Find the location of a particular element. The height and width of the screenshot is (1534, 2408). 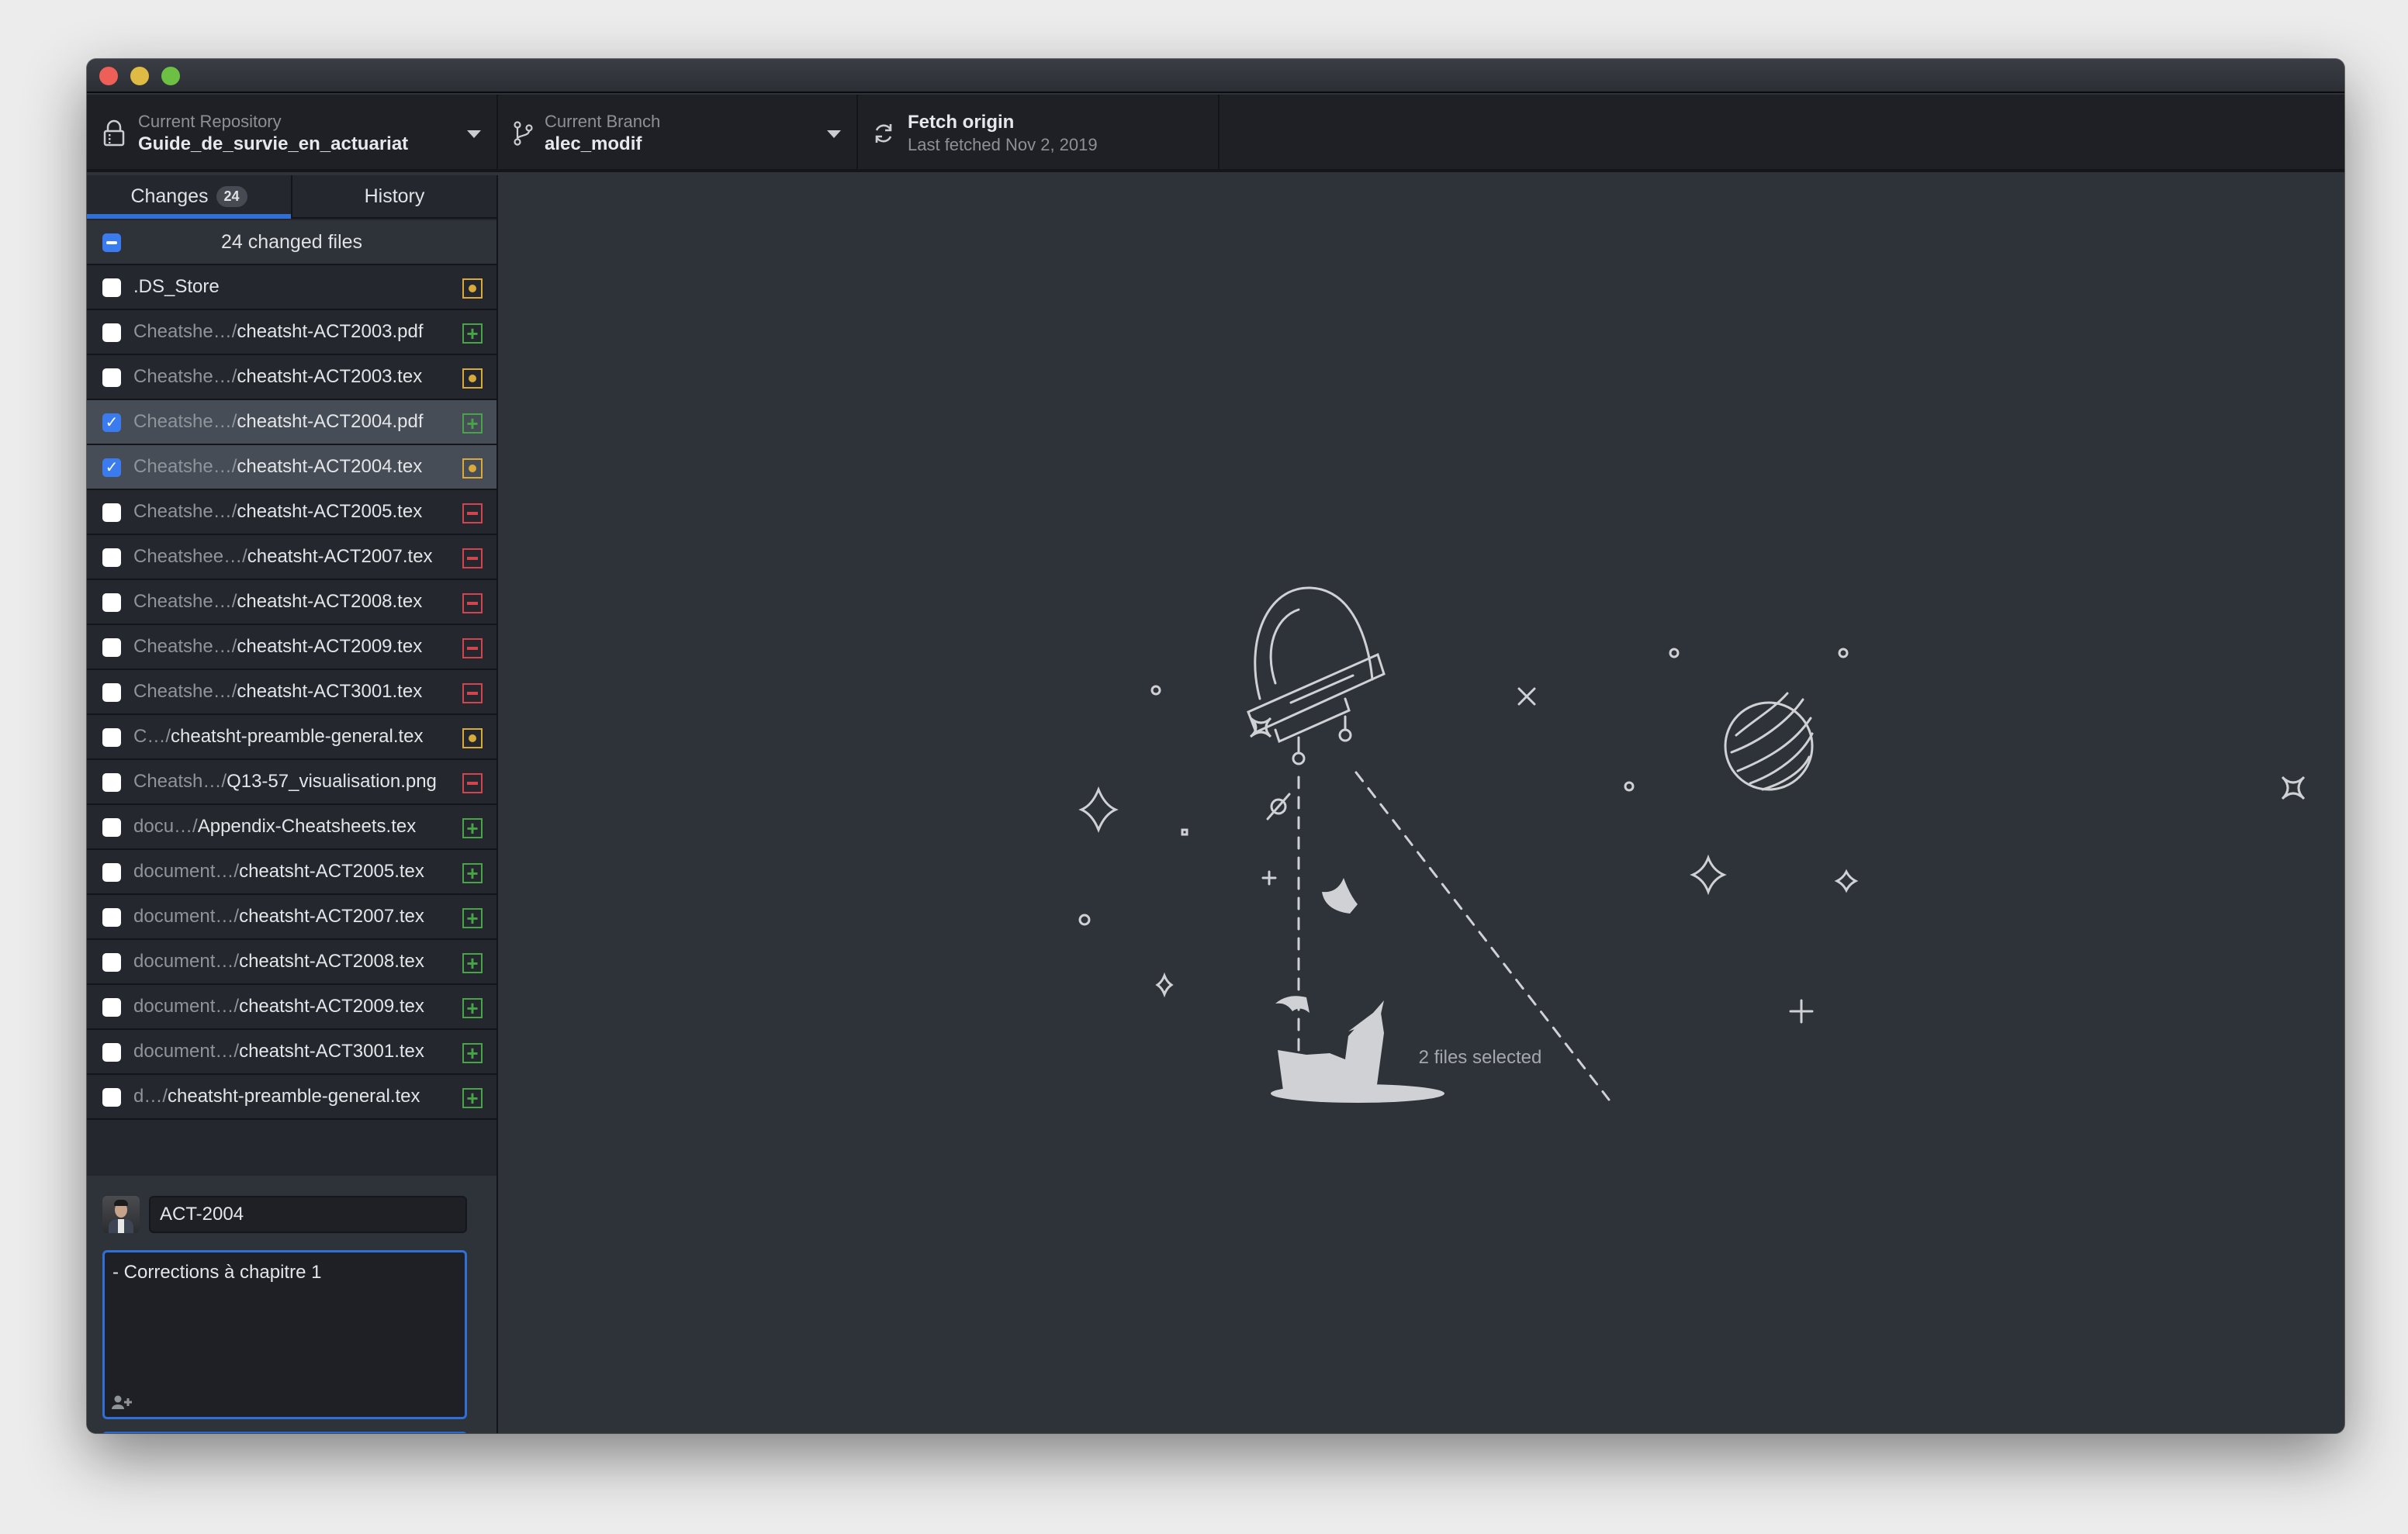

file-row: ✓ Cheatshe…/cheatsht-ACT2004.tex is located at coordinates (291, 467).